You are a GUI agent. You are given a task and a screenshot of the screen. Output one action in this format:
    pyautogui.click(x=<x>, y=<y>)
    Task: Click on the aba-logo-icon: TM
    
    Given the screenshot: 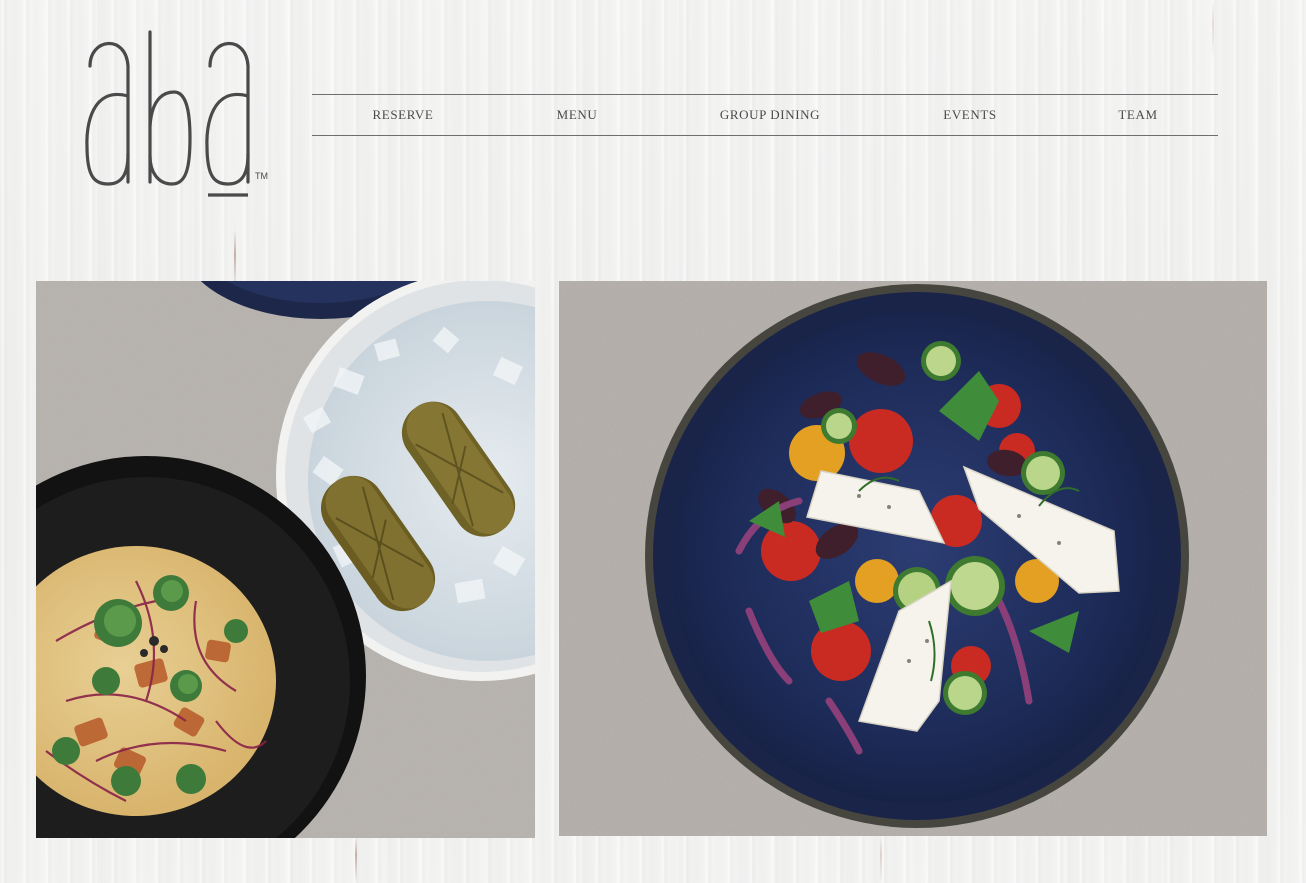 What is the action you would take?
    pyautogui.click(x=176, y=113)
    